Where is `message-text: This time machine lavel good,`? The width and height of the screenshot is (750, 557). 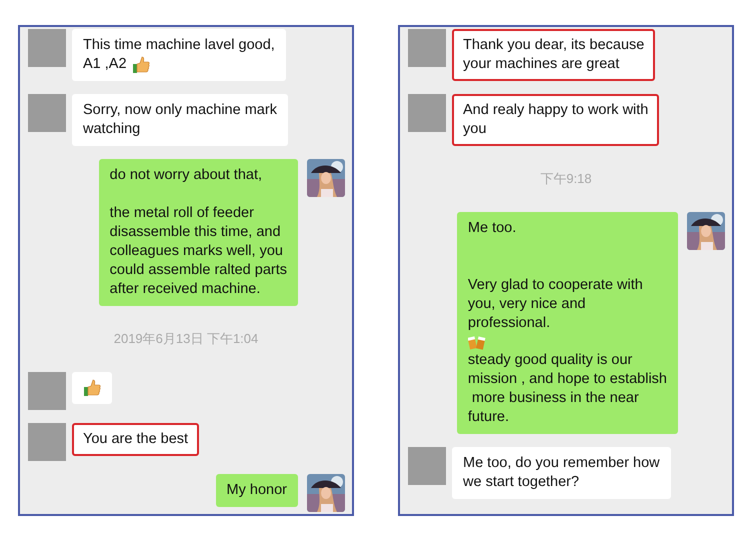
message-text: This time machine lavel good, is located at coordinates (179, 45).